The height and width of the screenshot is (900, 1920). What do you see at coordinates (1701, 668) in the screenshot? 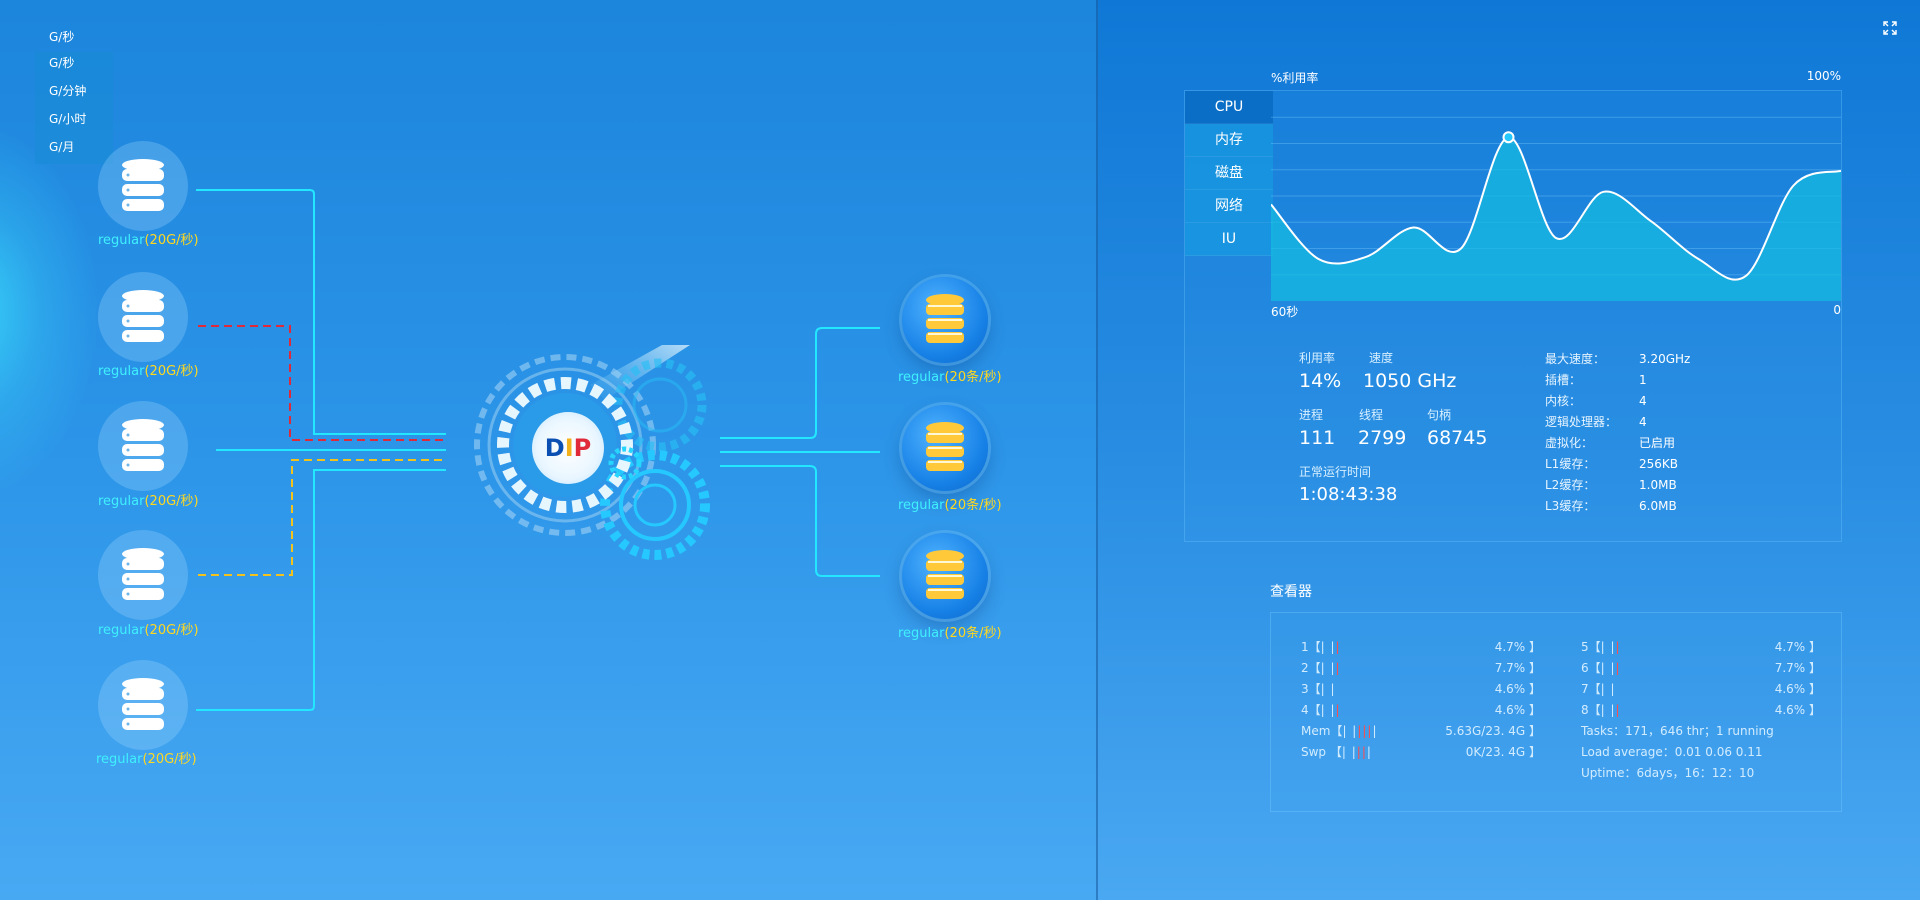
I see `cpu-core-row: 6【| || 7.7% 】` at bounding box center [1701, 668].